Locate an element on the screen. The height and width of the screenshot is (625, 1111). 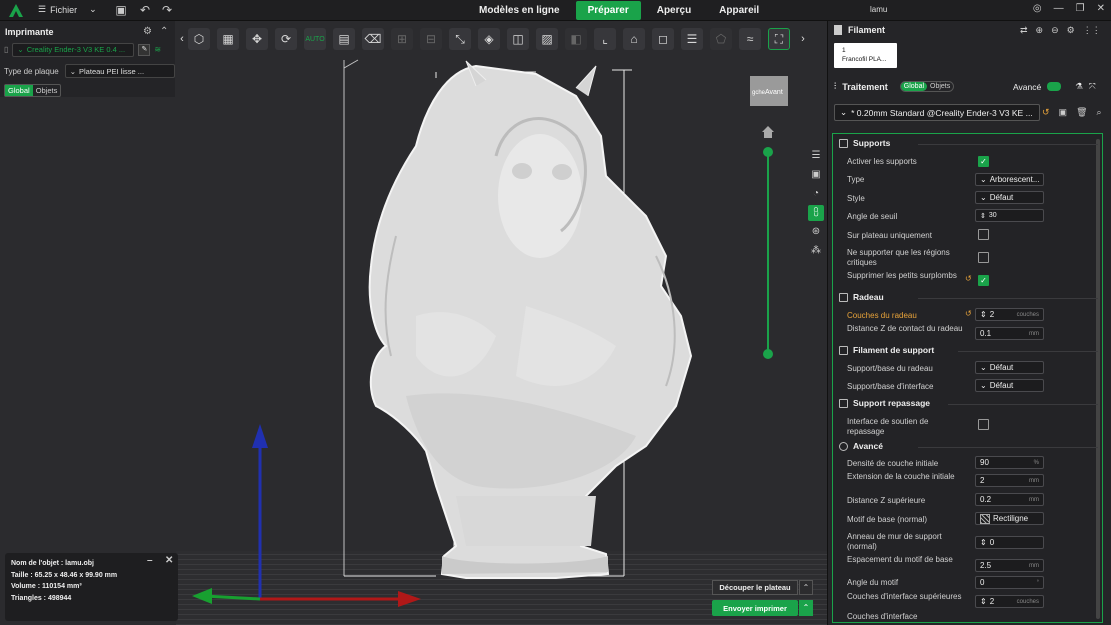
initial-expansion-input: 2 mm is located at coordinates (1009, 480).